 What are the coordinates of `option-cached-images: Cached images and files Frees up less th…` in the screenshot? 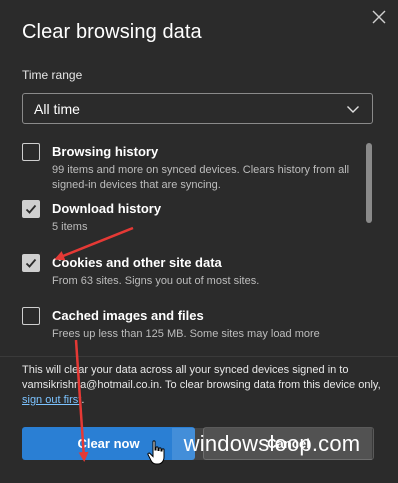 It's located at (187, 320).